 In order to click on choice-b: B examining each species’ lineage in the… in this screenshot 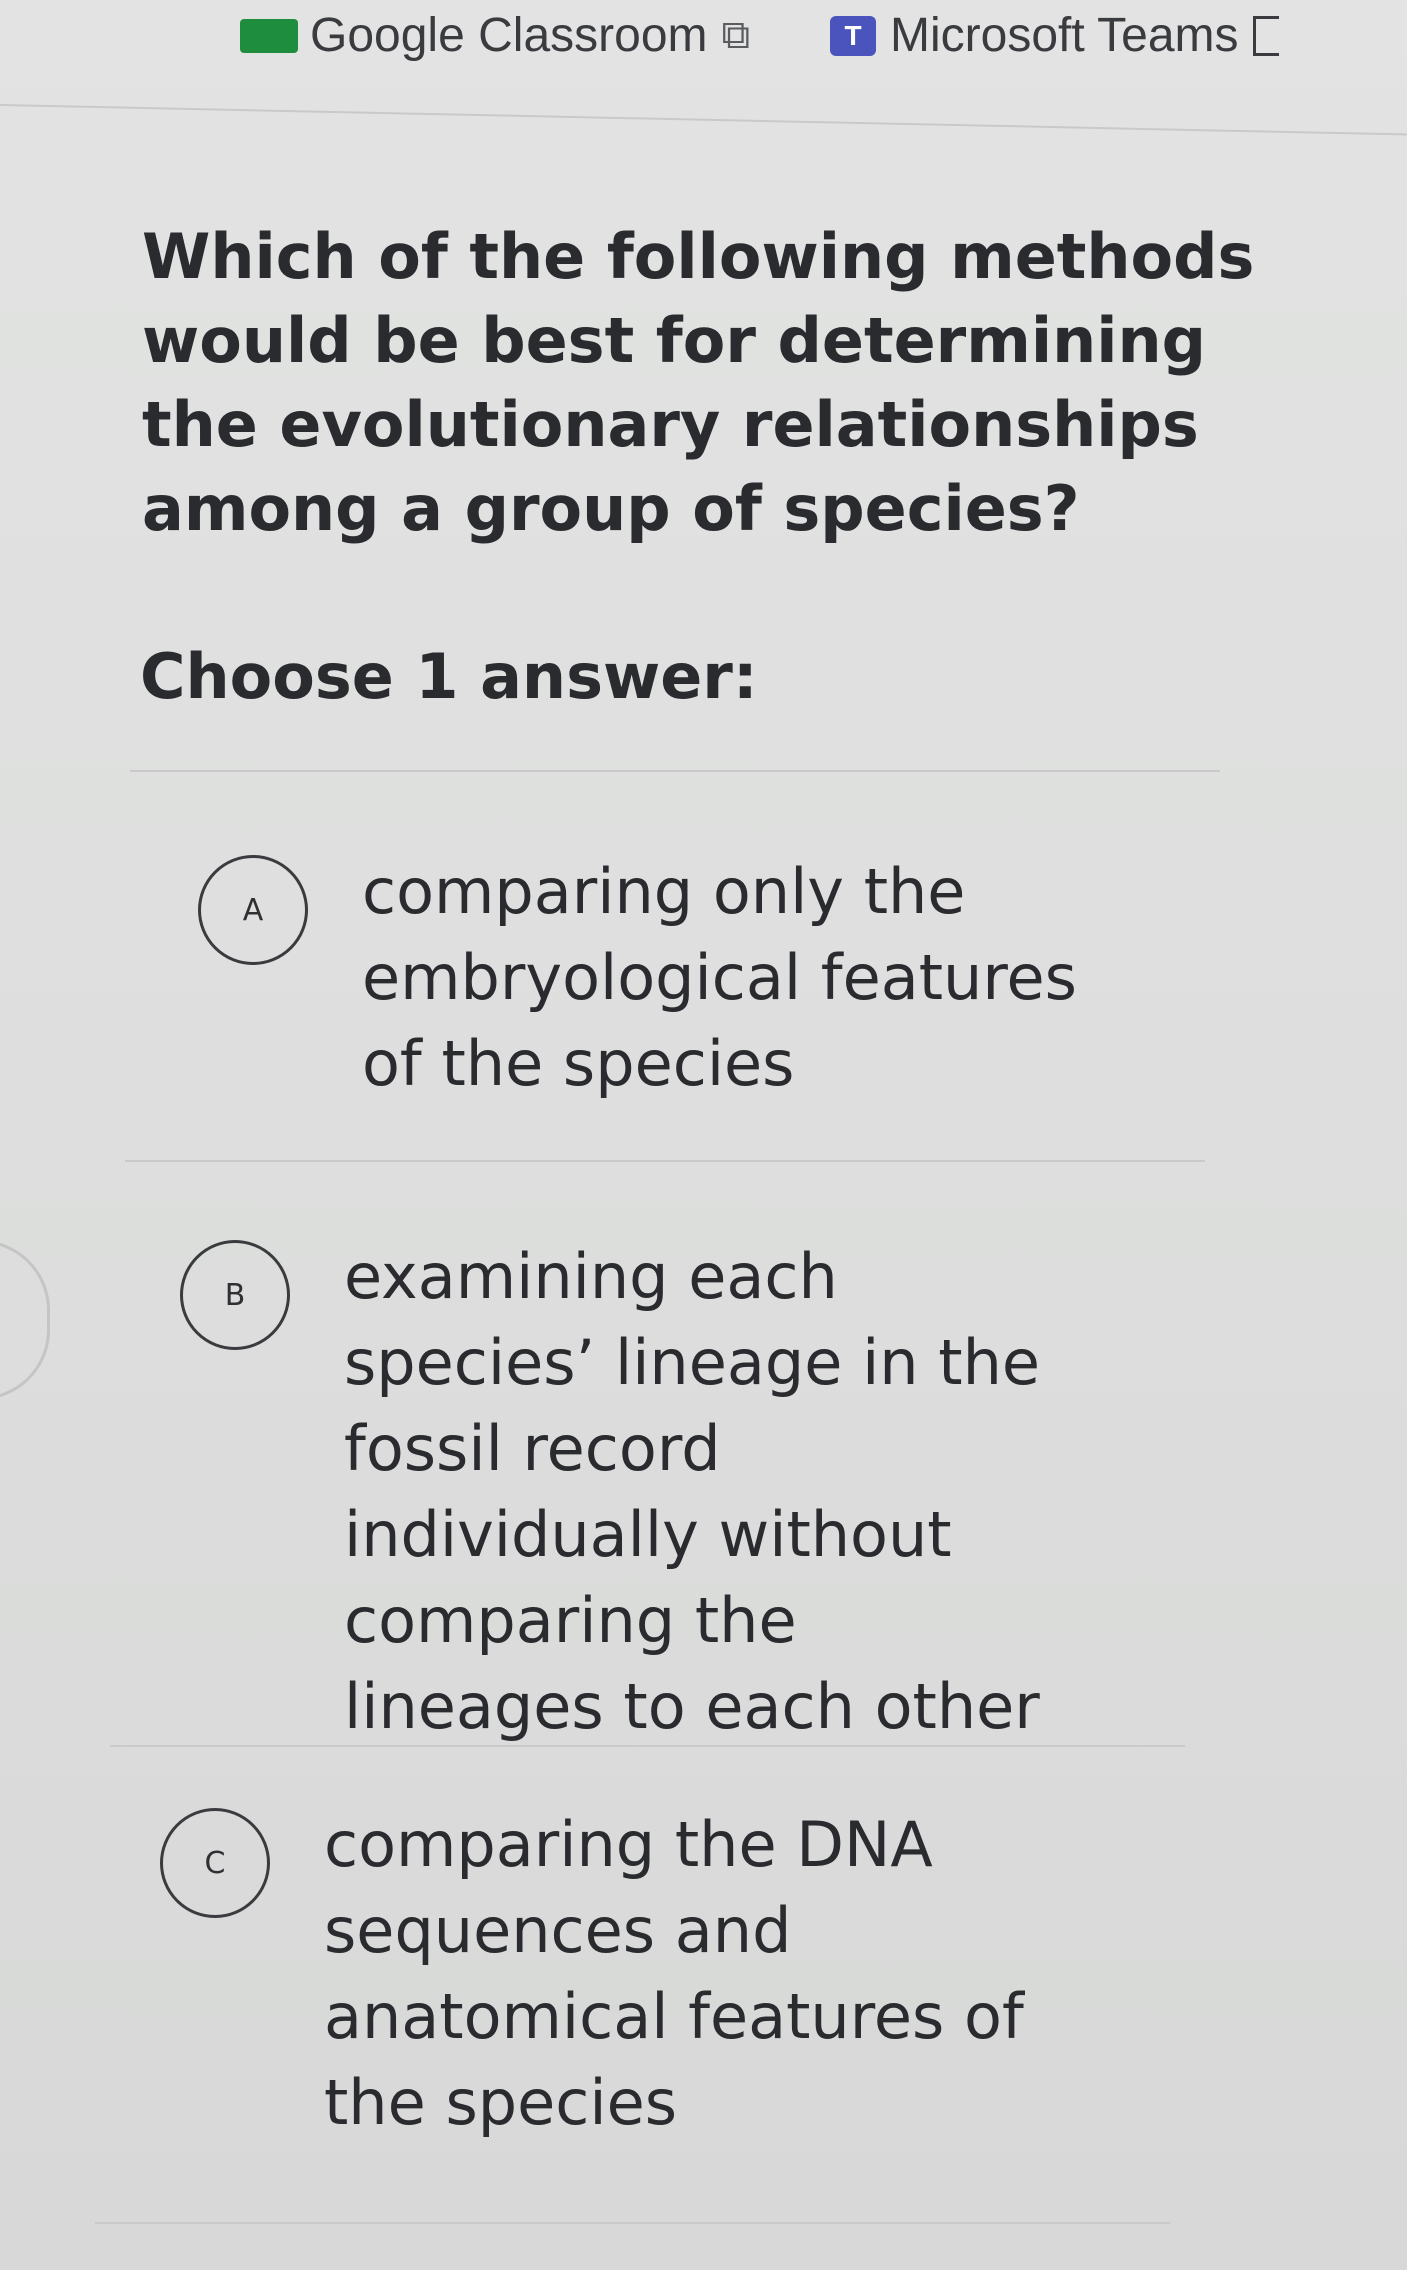, I will do `click(622, 1495)`.